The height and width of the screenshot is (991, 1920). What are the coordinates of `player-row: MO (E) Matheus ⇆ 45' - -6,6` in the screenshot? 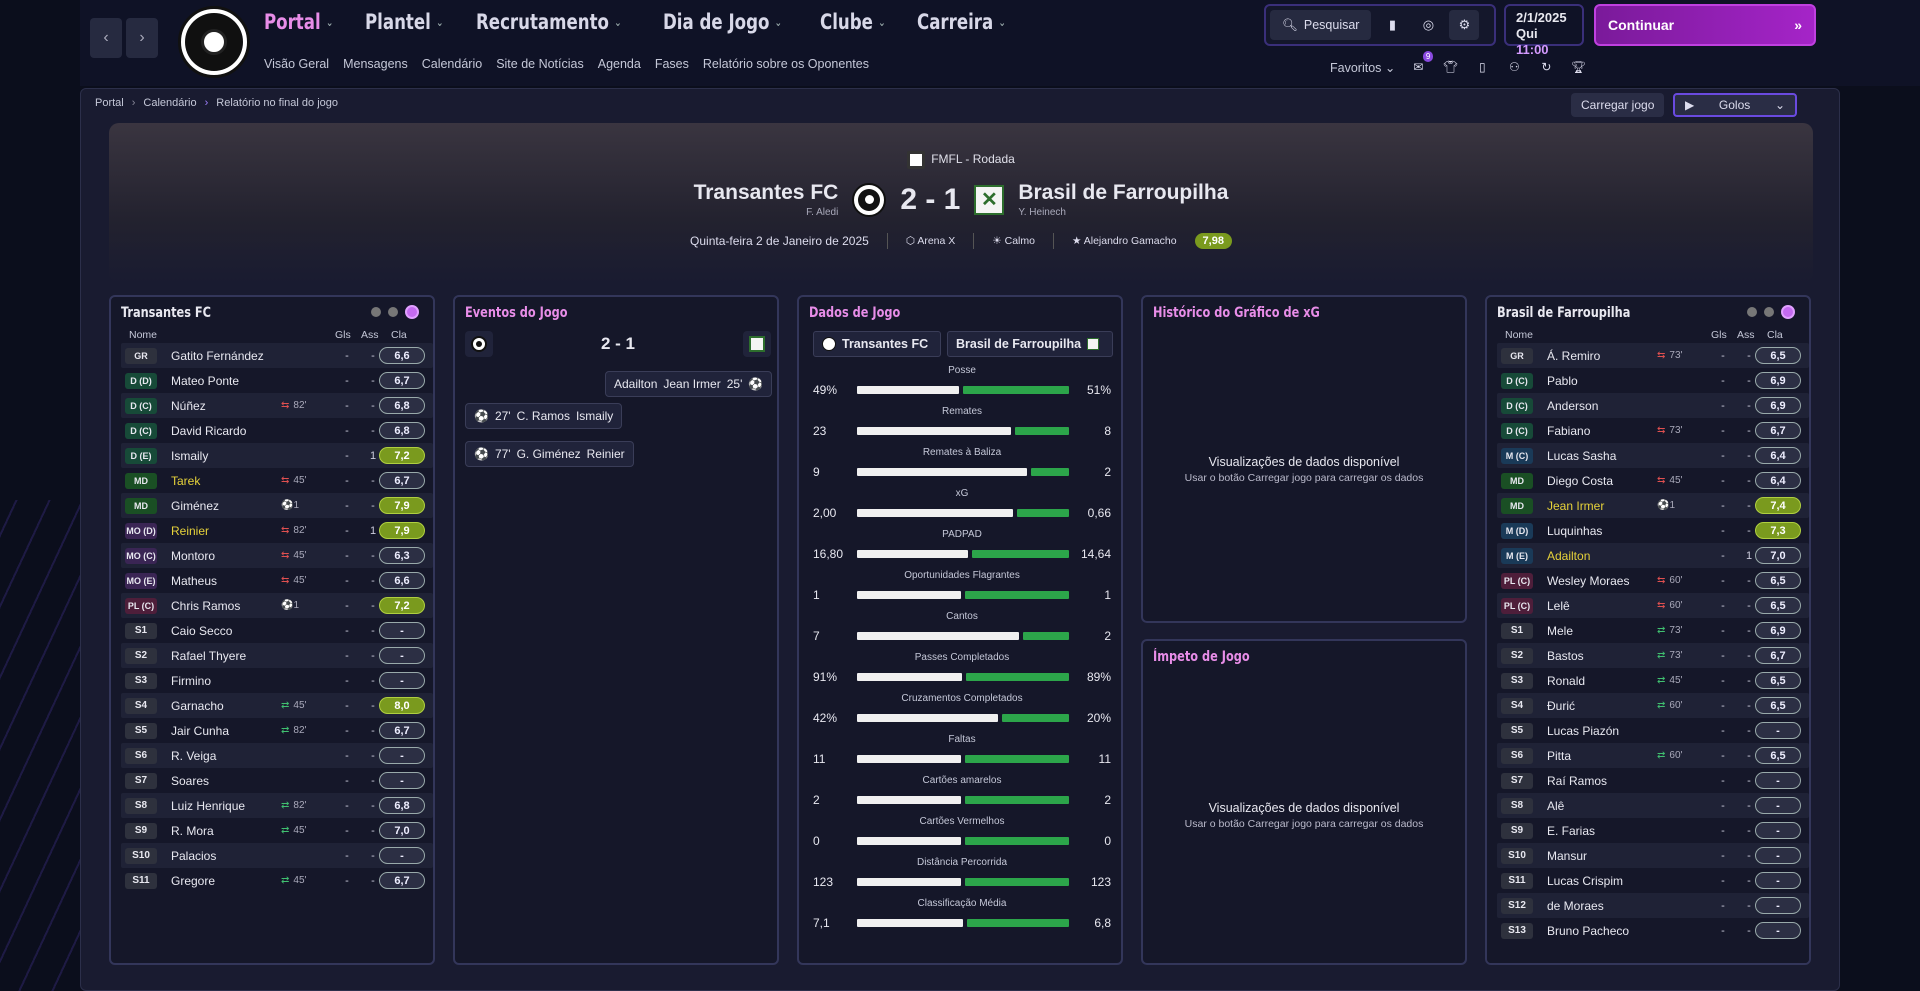 It's located at (277, 580).